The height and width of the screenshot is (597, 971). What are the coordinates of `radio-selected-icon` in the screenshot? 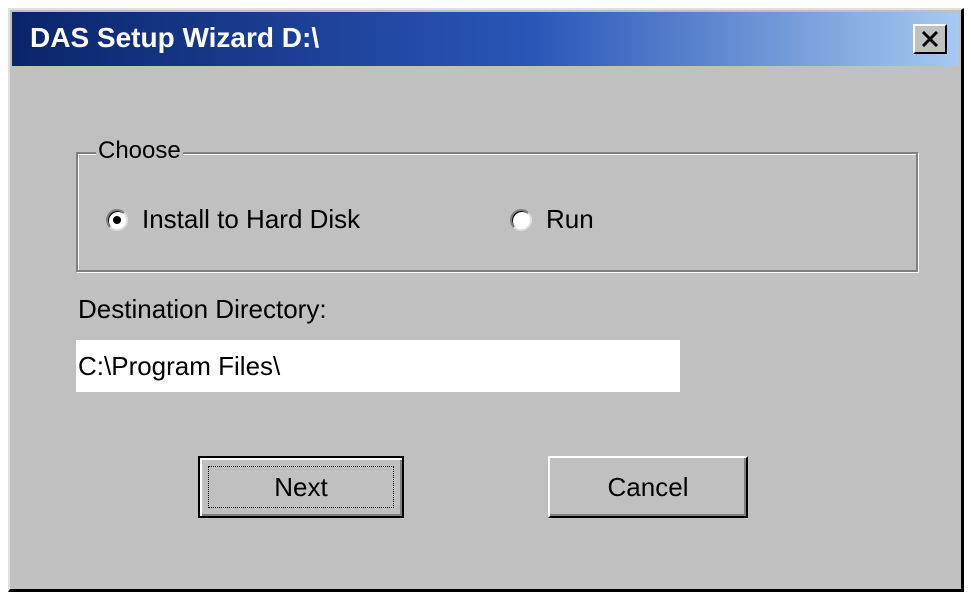 It's located at (117, 219).